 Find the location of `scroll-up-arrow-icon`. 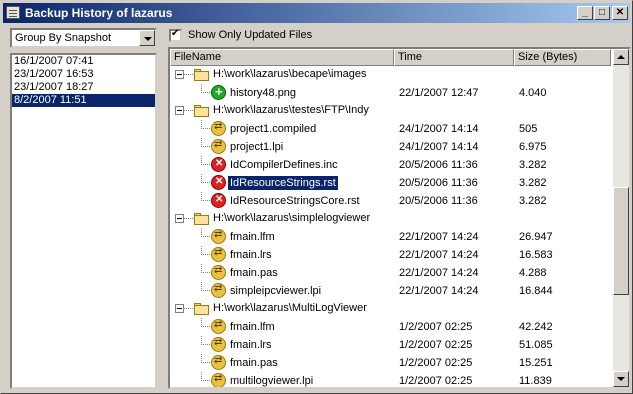

scroll-up-arrow-icon is located at coordinates (621, 57).